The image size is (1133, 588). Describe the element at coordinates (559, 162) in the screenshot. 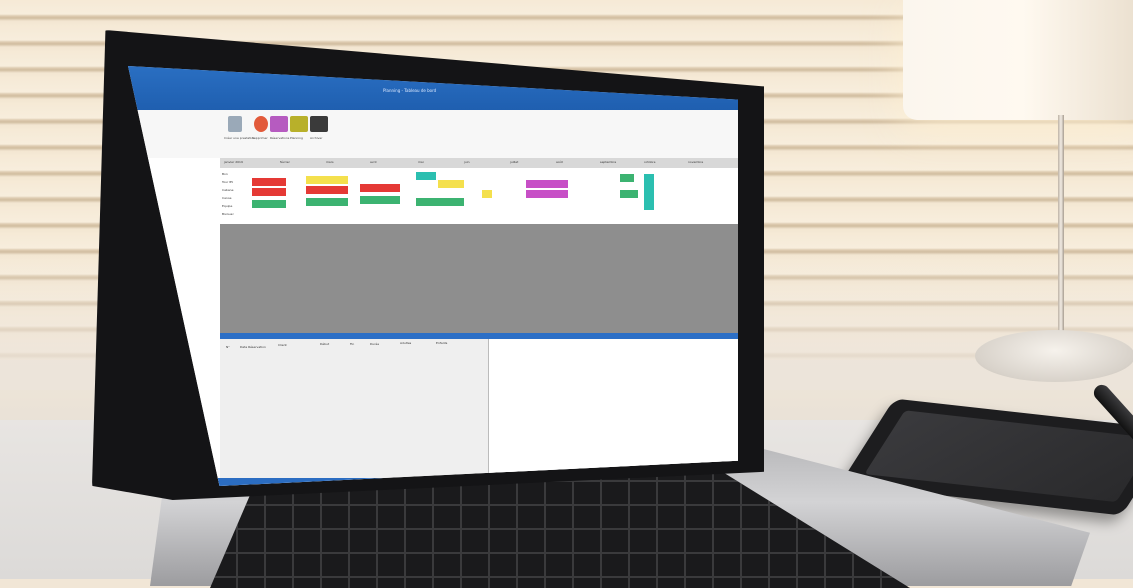

I see `month-label: août` at that location.